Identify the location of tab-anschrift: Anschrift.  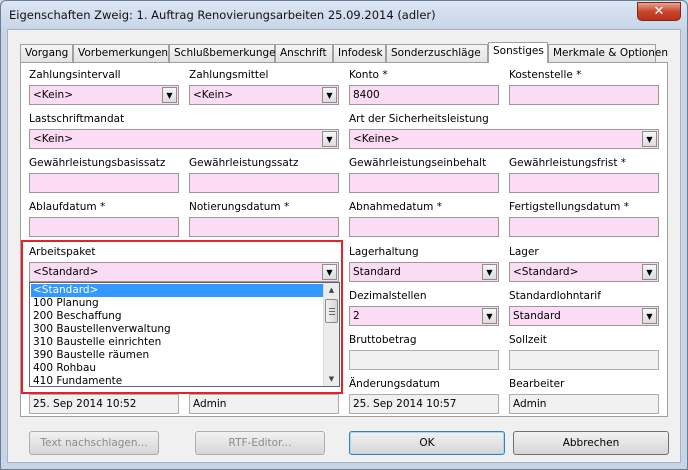
(304, 53).